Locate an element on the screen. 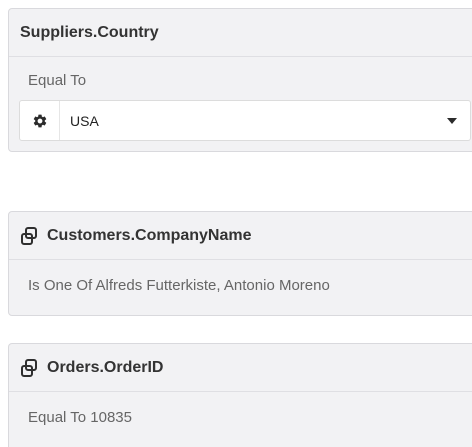 The height and width of the screenshot is (447, 472). filter-card-header: Customers.CompanyName is located at coordinates (240, 236).